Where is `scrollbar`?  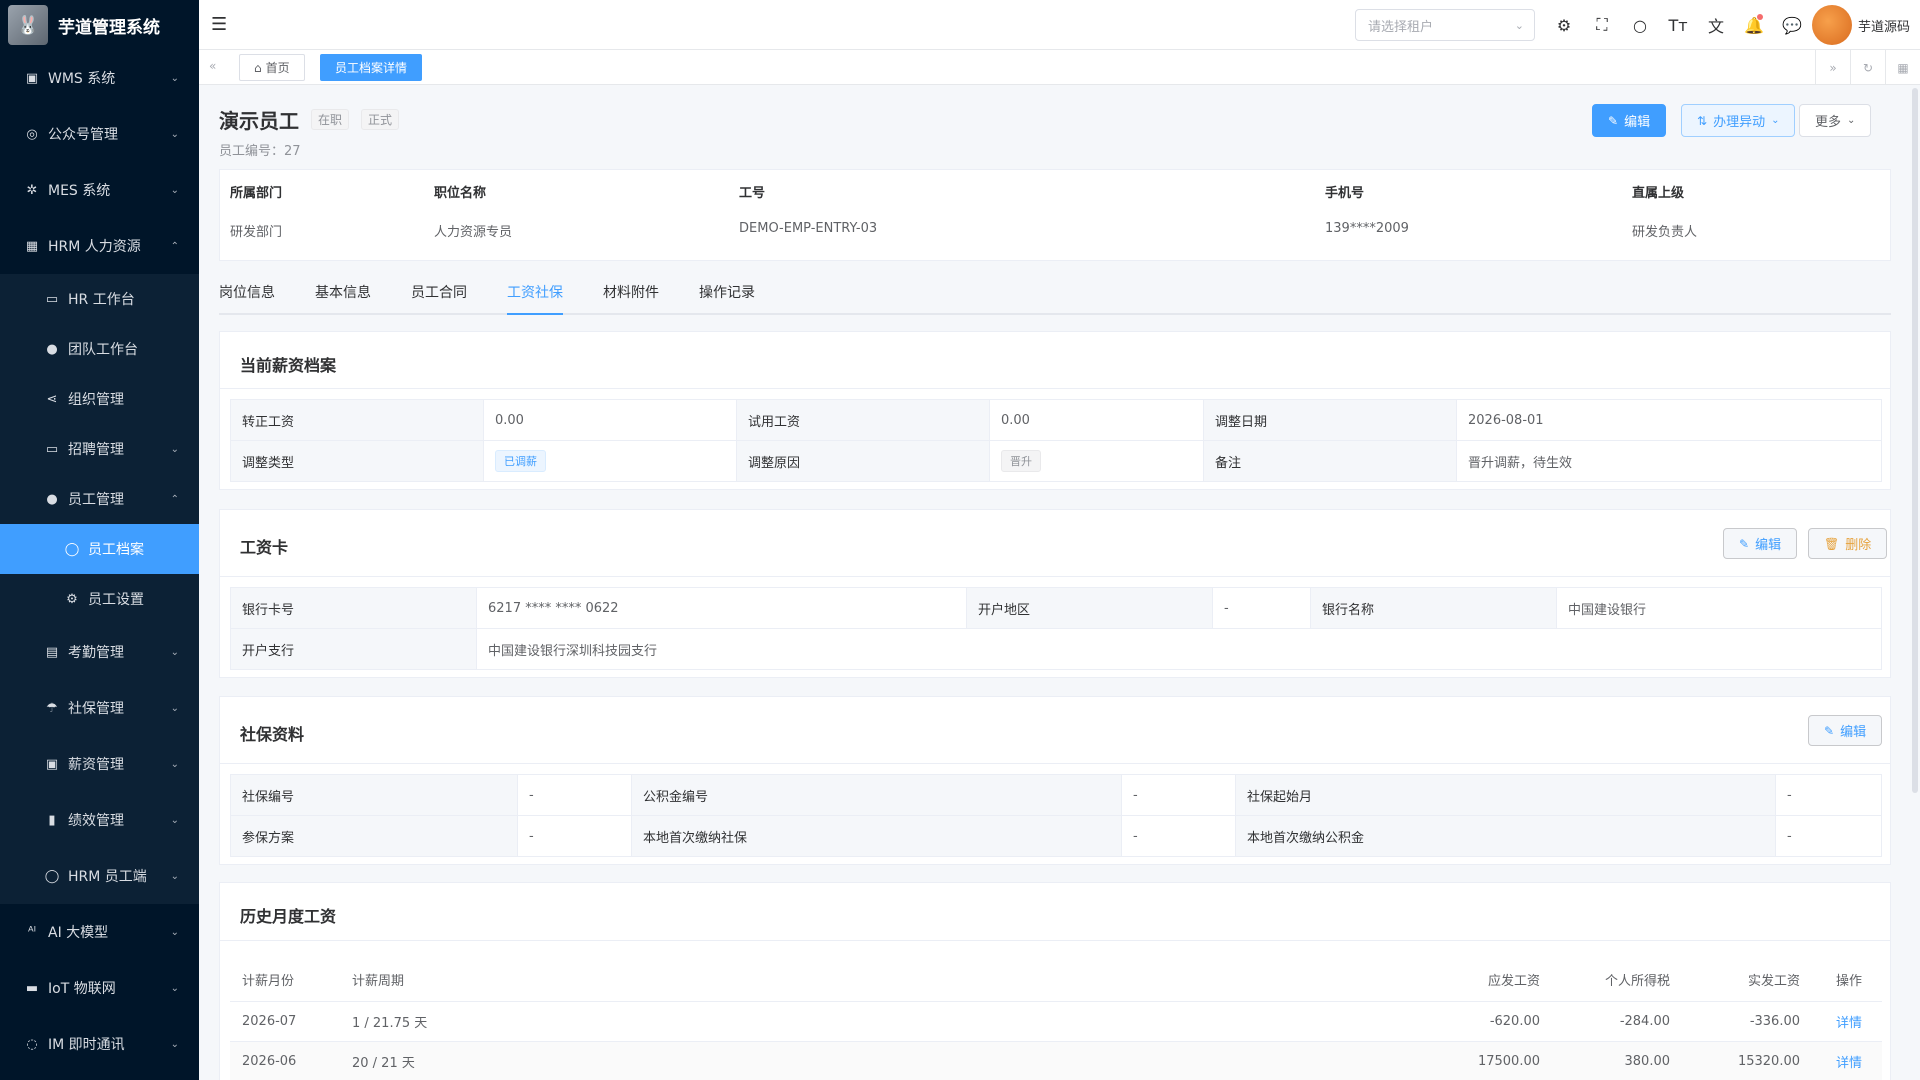 scrollbar is located at coordinates (1915, 440).